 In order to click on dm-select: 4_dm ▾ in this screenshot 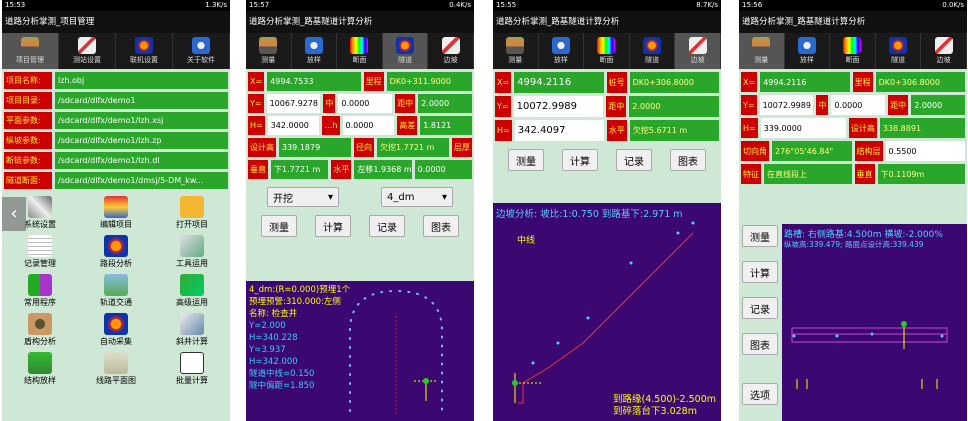, I will do `click(417, 197)`.